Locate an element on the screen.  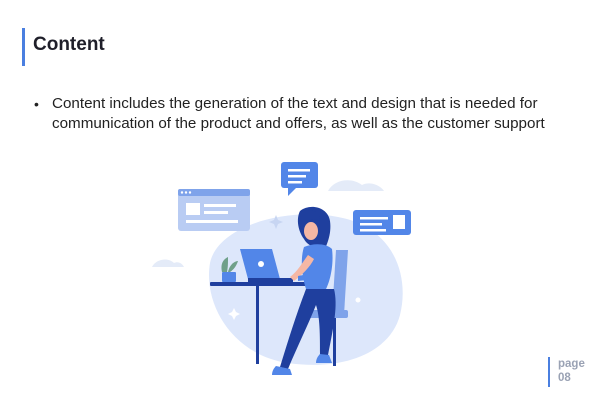
message-card-icon is located at coordinates (382, 222).